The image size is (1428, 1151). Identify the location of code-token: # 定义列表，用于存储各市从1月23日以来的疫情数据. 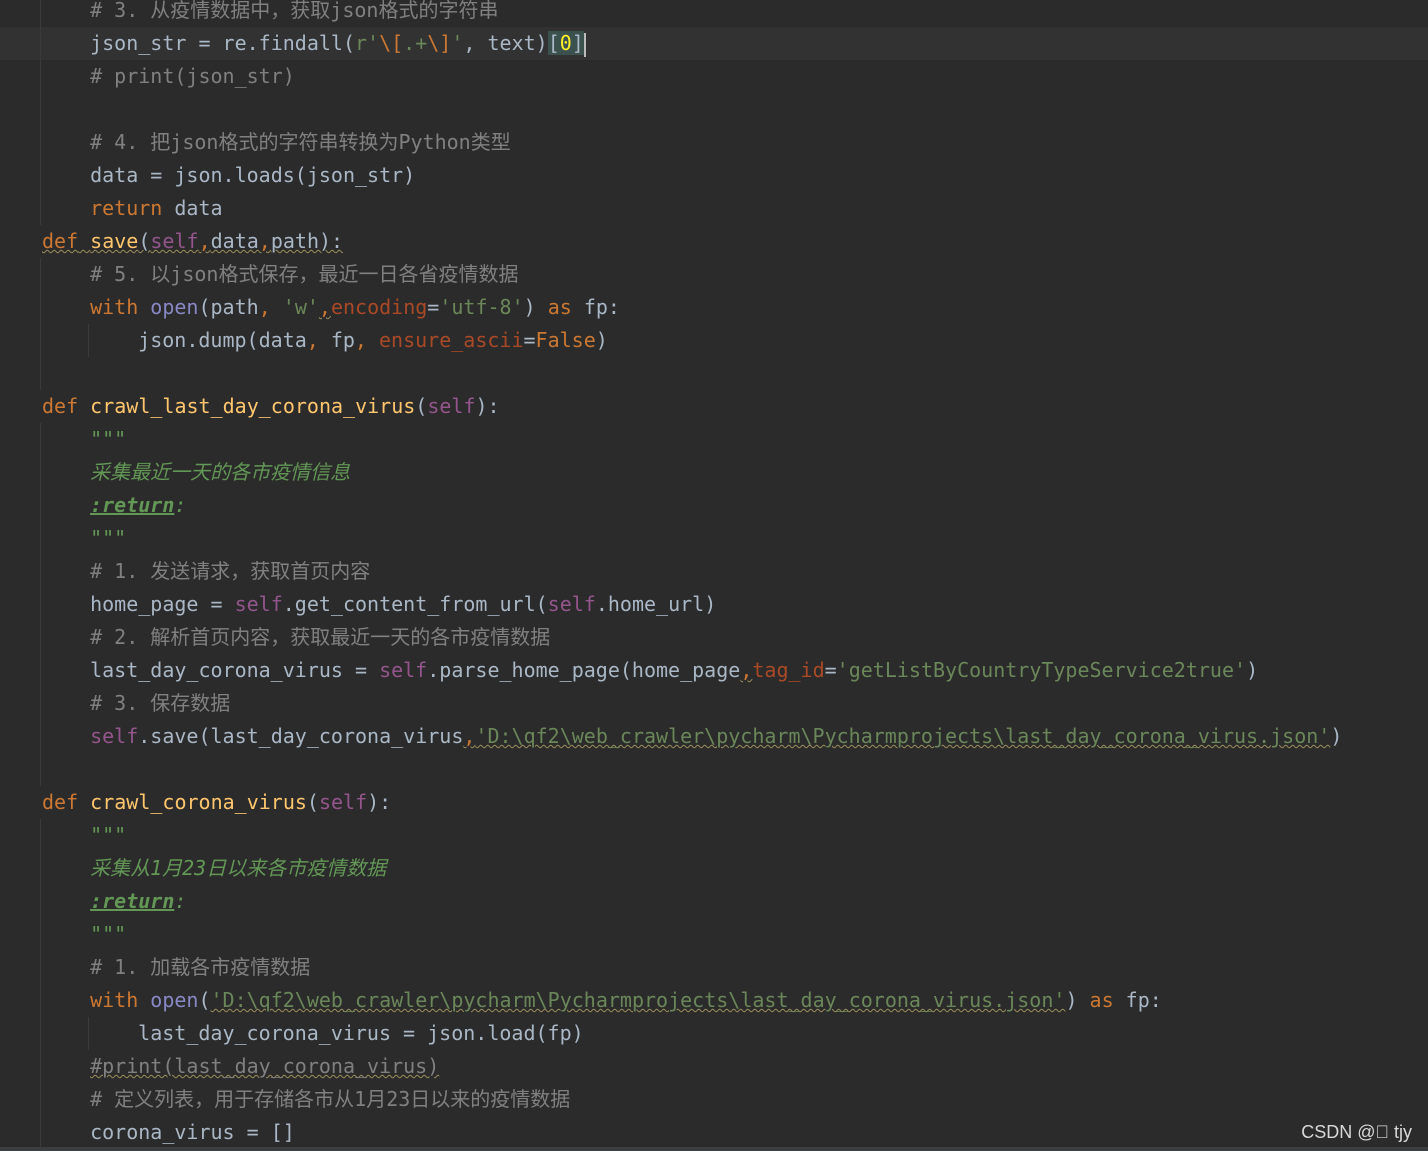
(330, 1099).